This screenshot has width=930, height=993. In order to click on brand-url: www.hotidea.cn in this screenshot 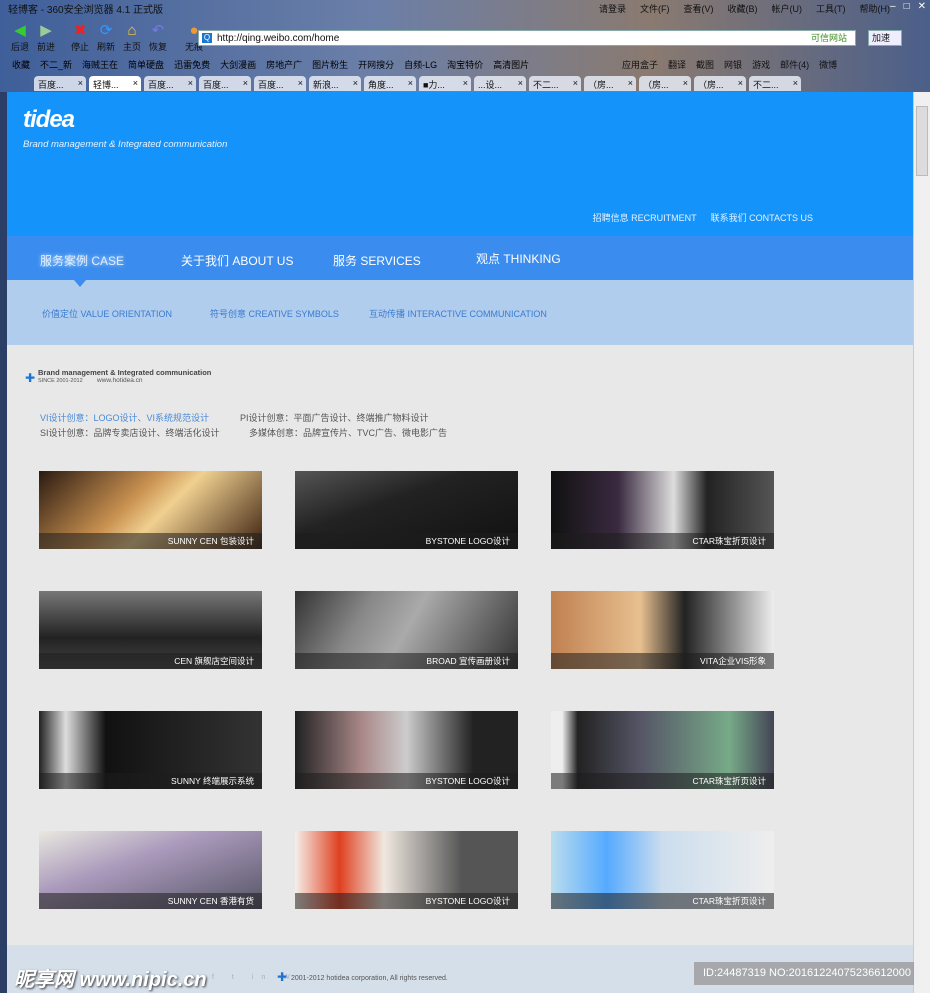, I will do `click(120, 380)`.